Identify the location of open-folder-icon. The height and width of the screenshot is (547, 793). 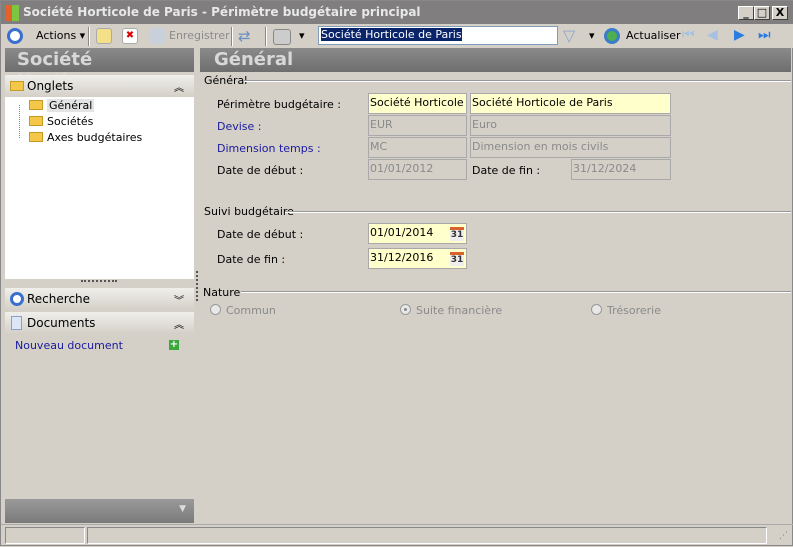
(36, 105).